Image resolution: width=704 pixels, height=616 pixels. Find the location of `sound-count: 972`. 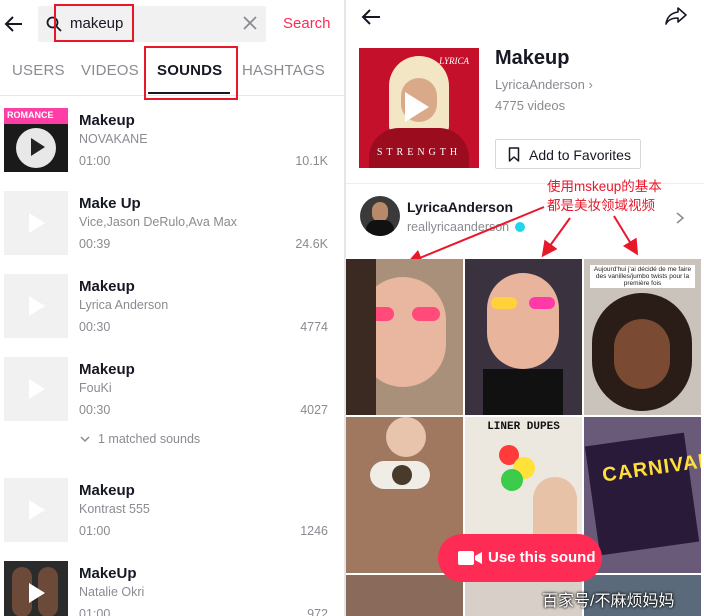

sound-count: 972 is located at coordinates (317, 611).